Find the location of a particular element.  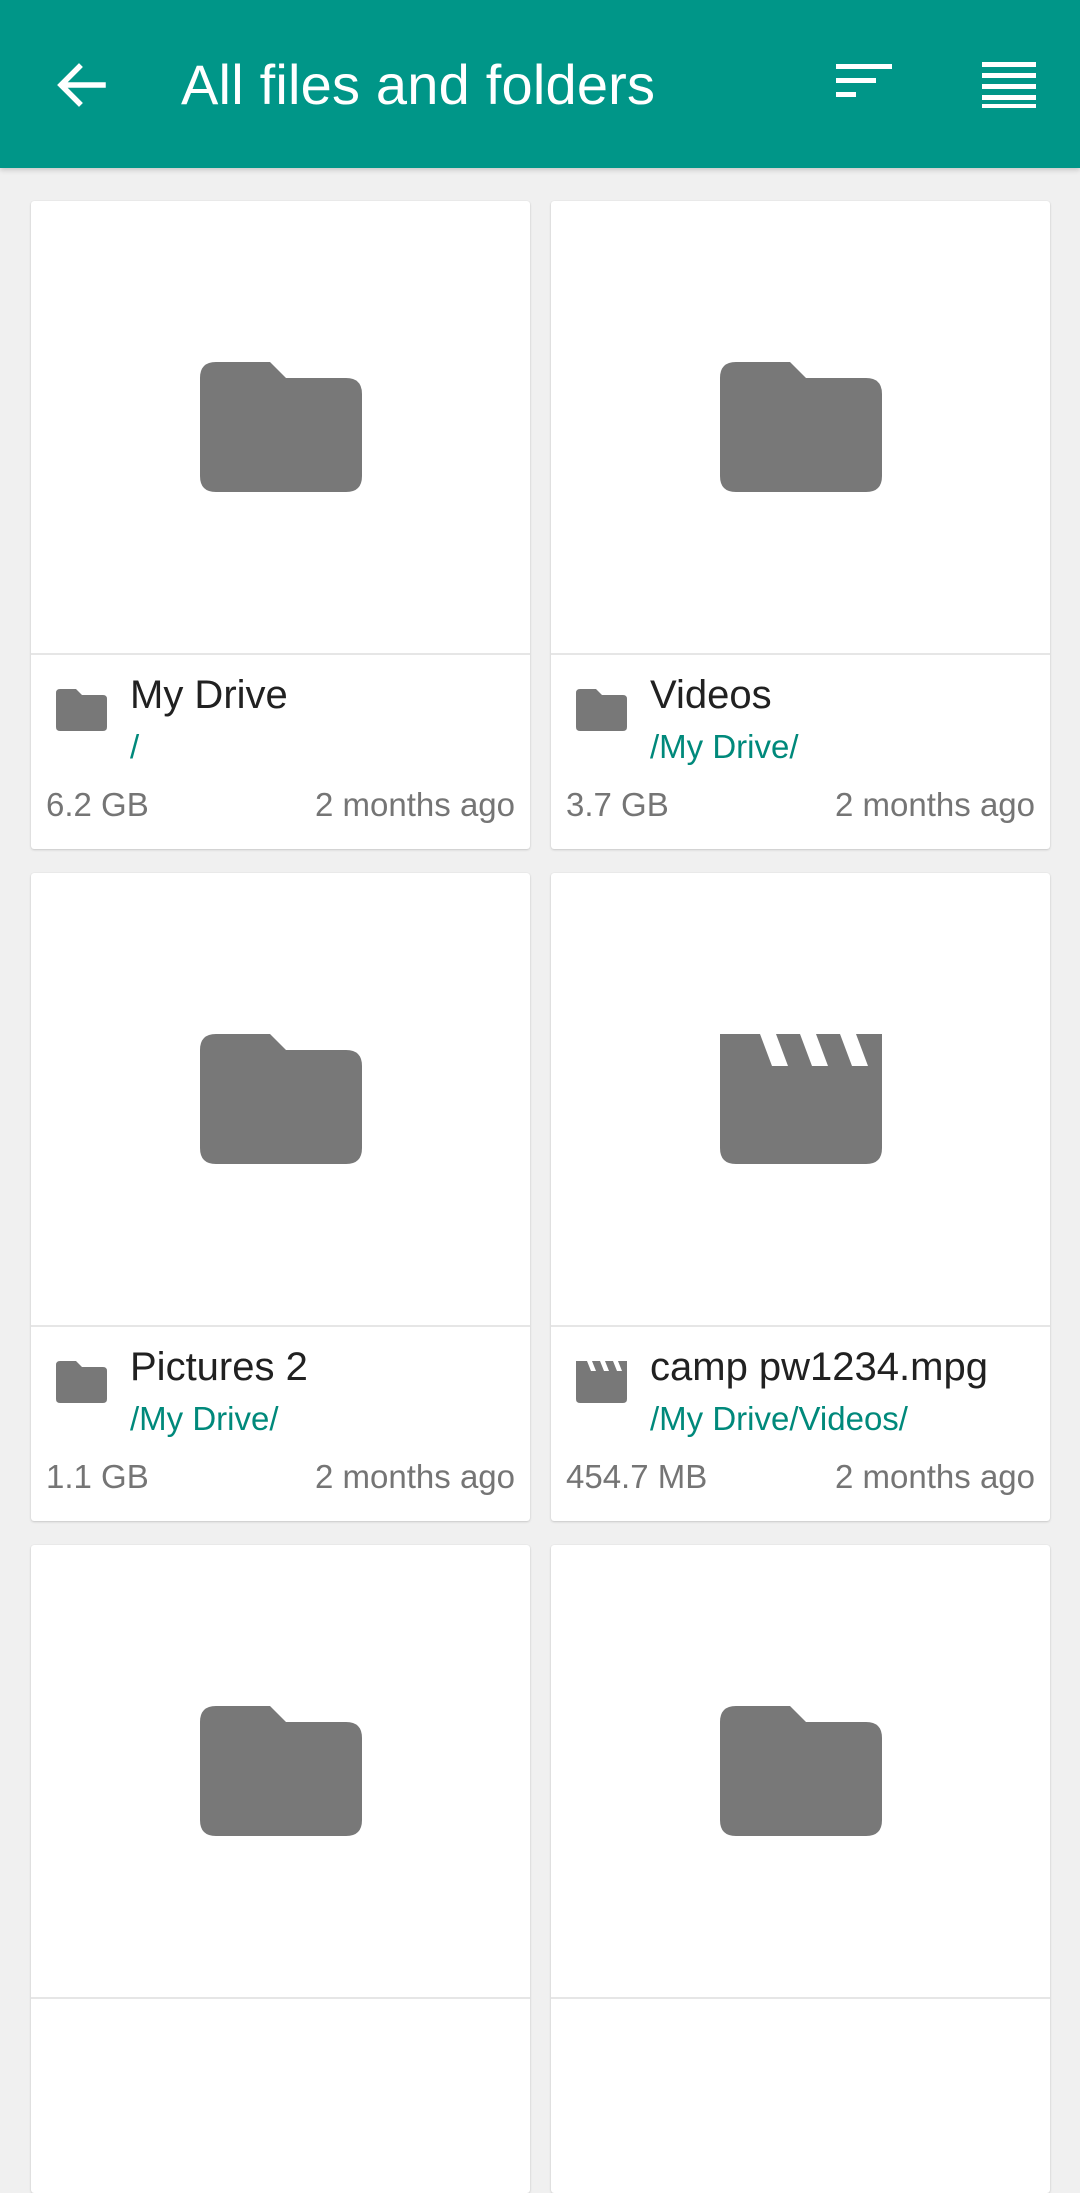

app-bar: All files and folders is located at coordinates (540, 84).